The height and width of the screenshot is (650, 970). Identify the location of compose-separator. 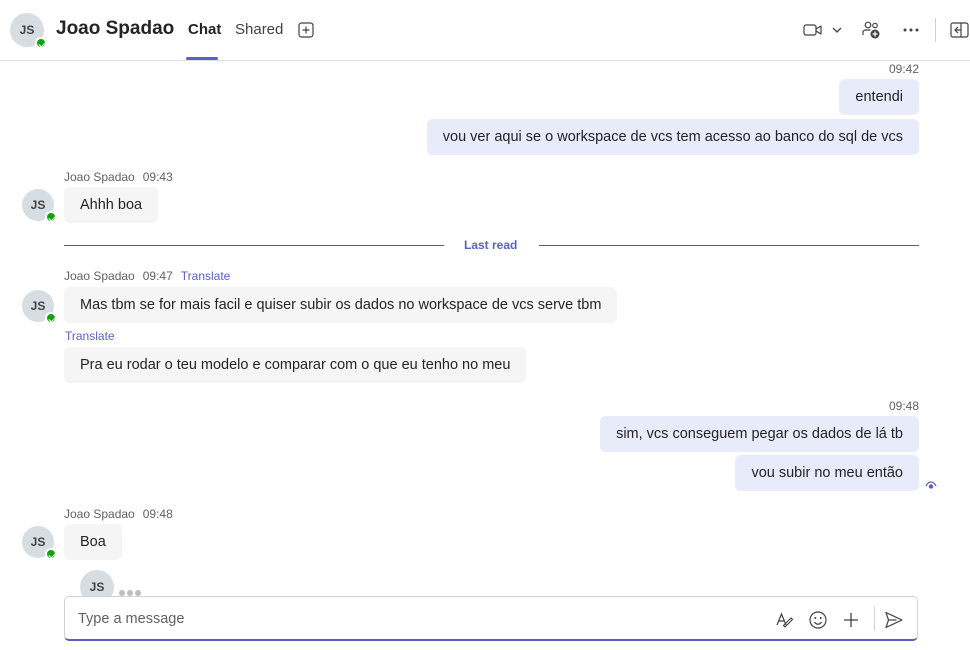
(874, 619).